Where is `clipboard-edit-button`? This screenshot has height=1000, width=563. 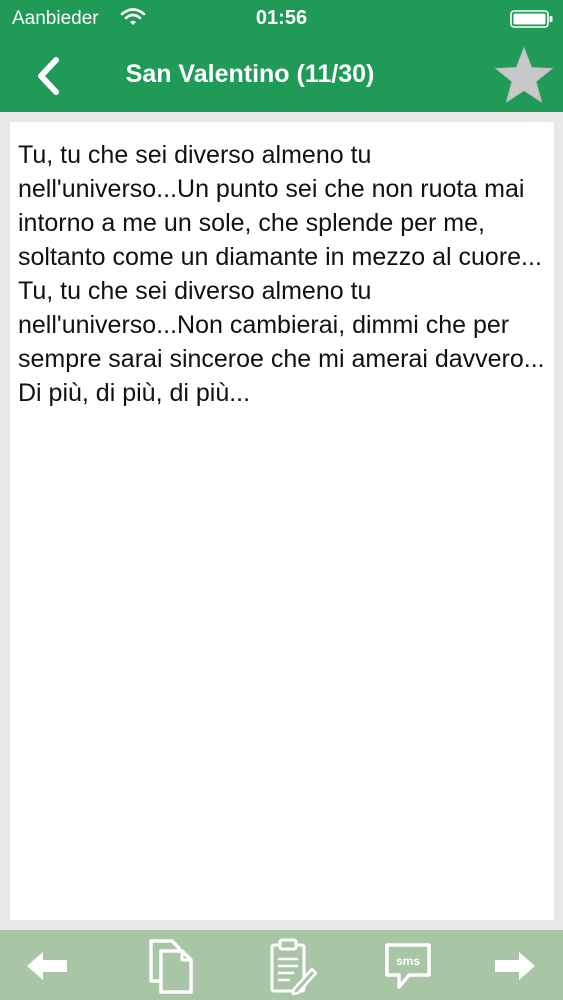 clipboard-edit-button is located at coordinates (293, 966).